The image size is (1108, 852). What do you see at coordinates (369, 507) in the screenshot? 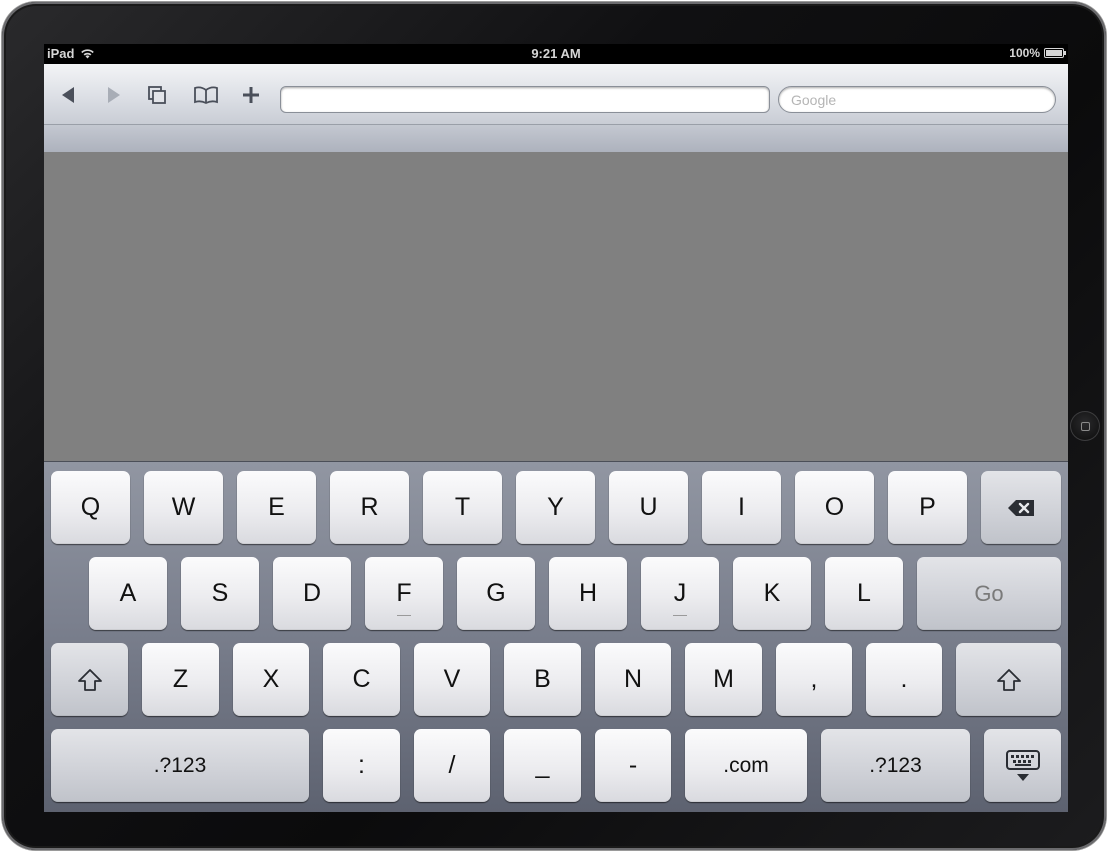
I see `key-r: R` at bounding box center [369, 507].